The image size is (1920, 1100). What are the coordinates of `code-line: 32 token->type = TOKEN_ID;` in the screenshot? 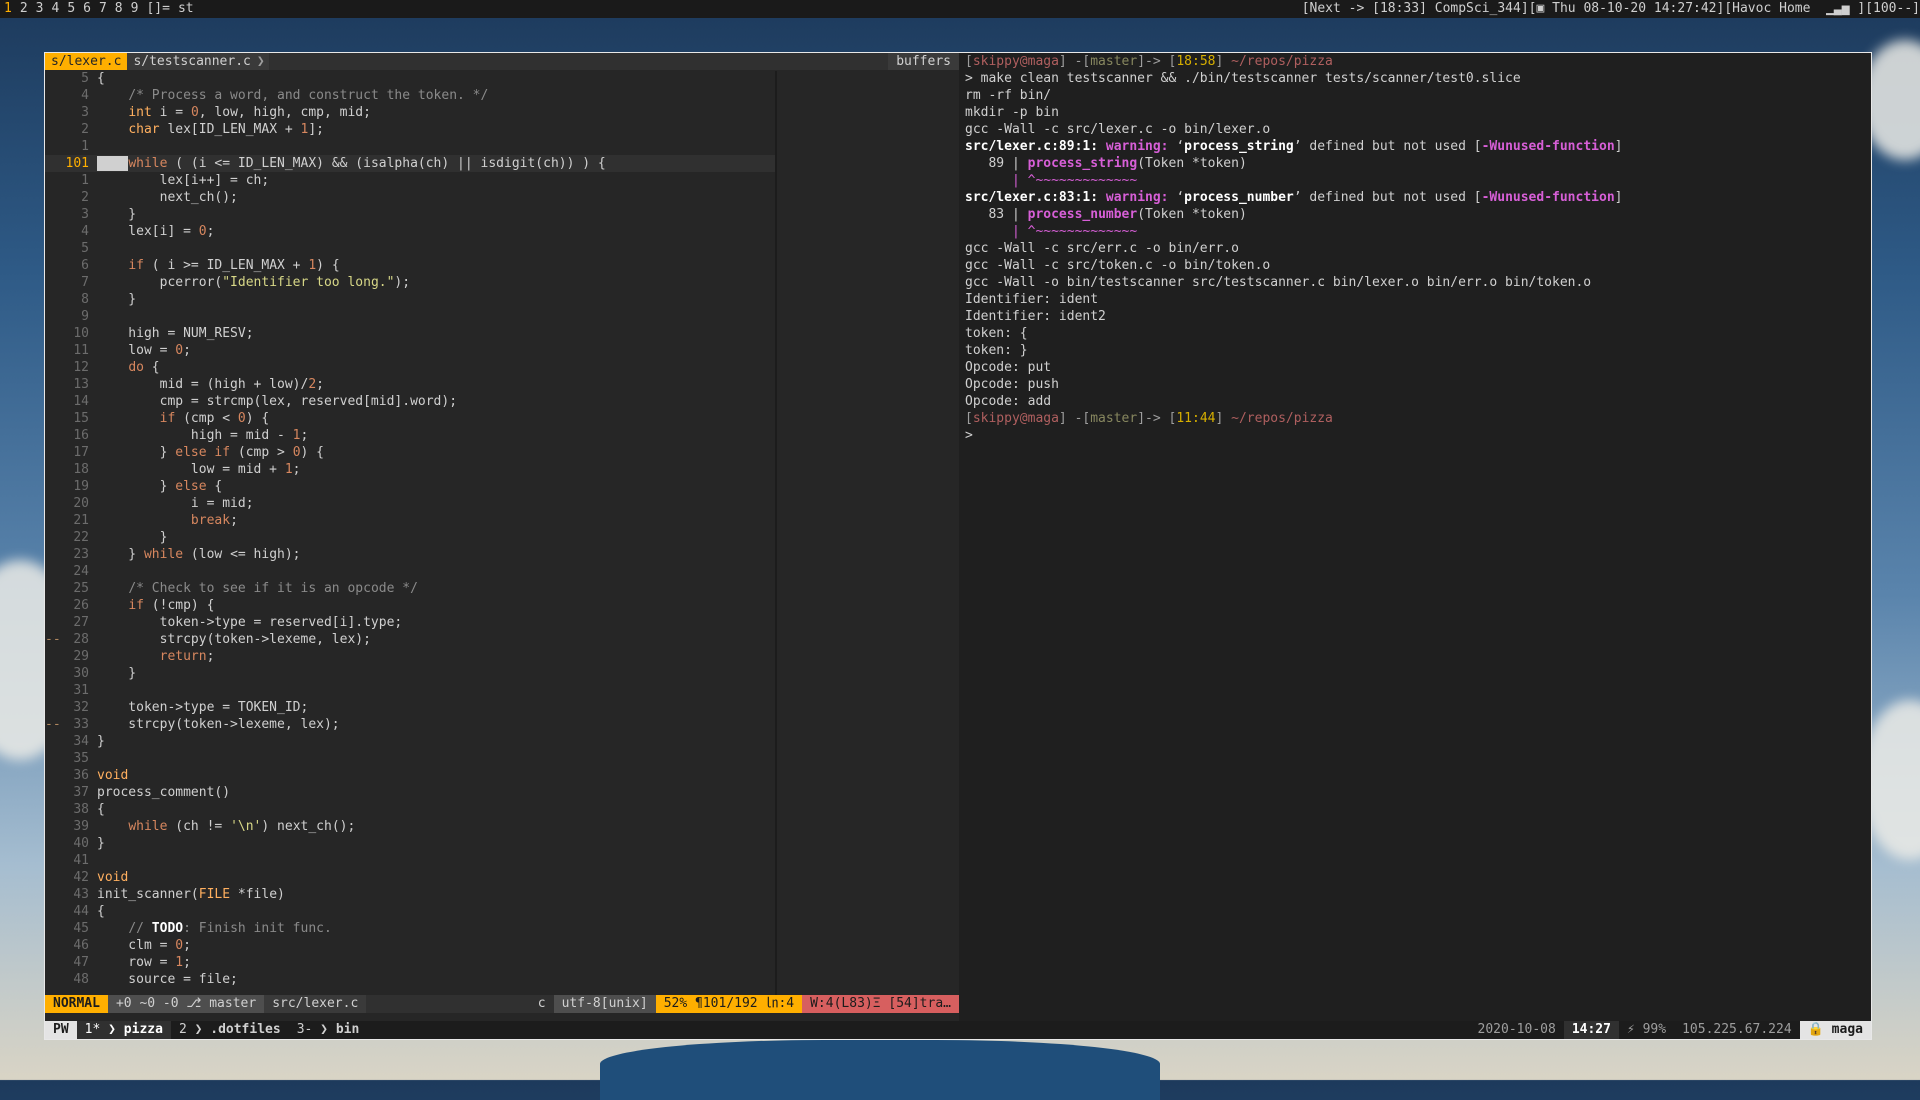 It's located at (410, 707).